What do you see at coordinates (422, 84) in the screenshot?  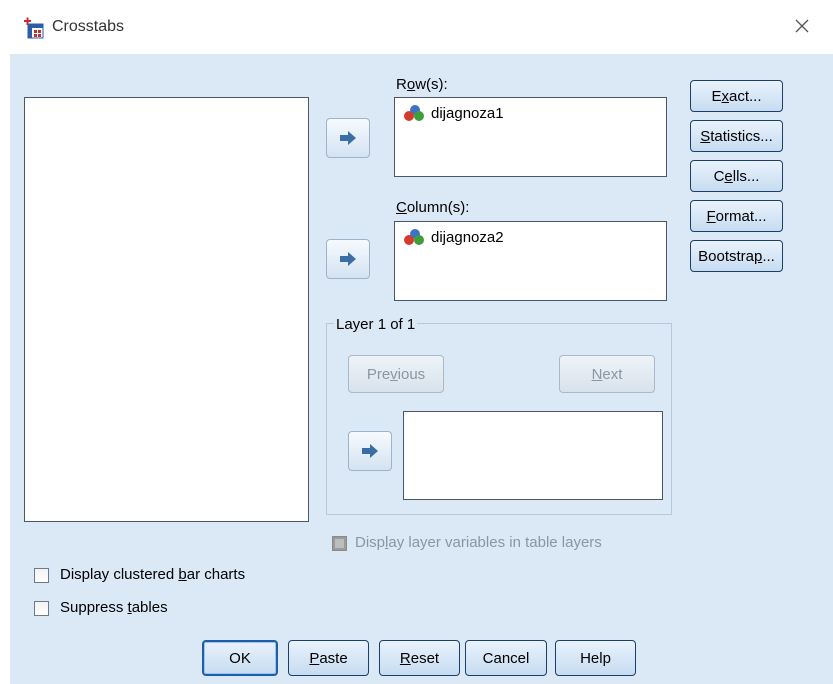 I see `rows-label: Row(s):` at bounding box center [422, 84].